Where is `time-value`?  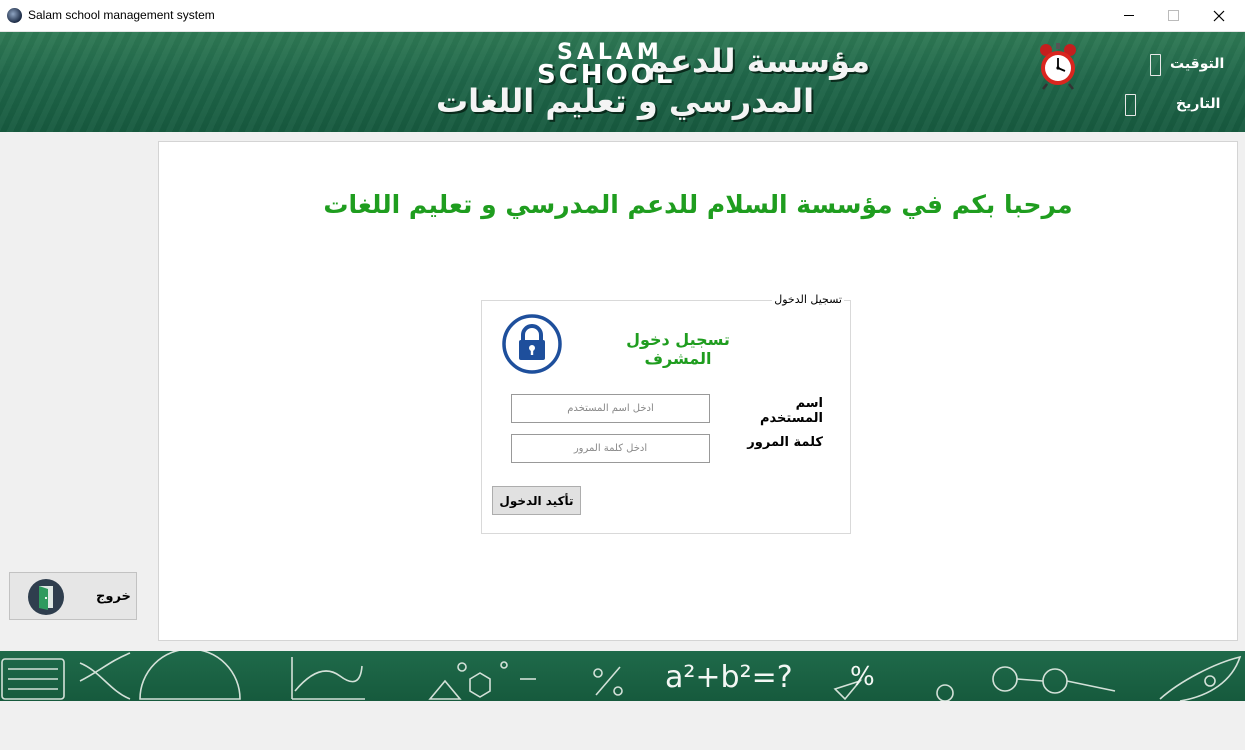 time-value is located at coordinates (1155, 65).